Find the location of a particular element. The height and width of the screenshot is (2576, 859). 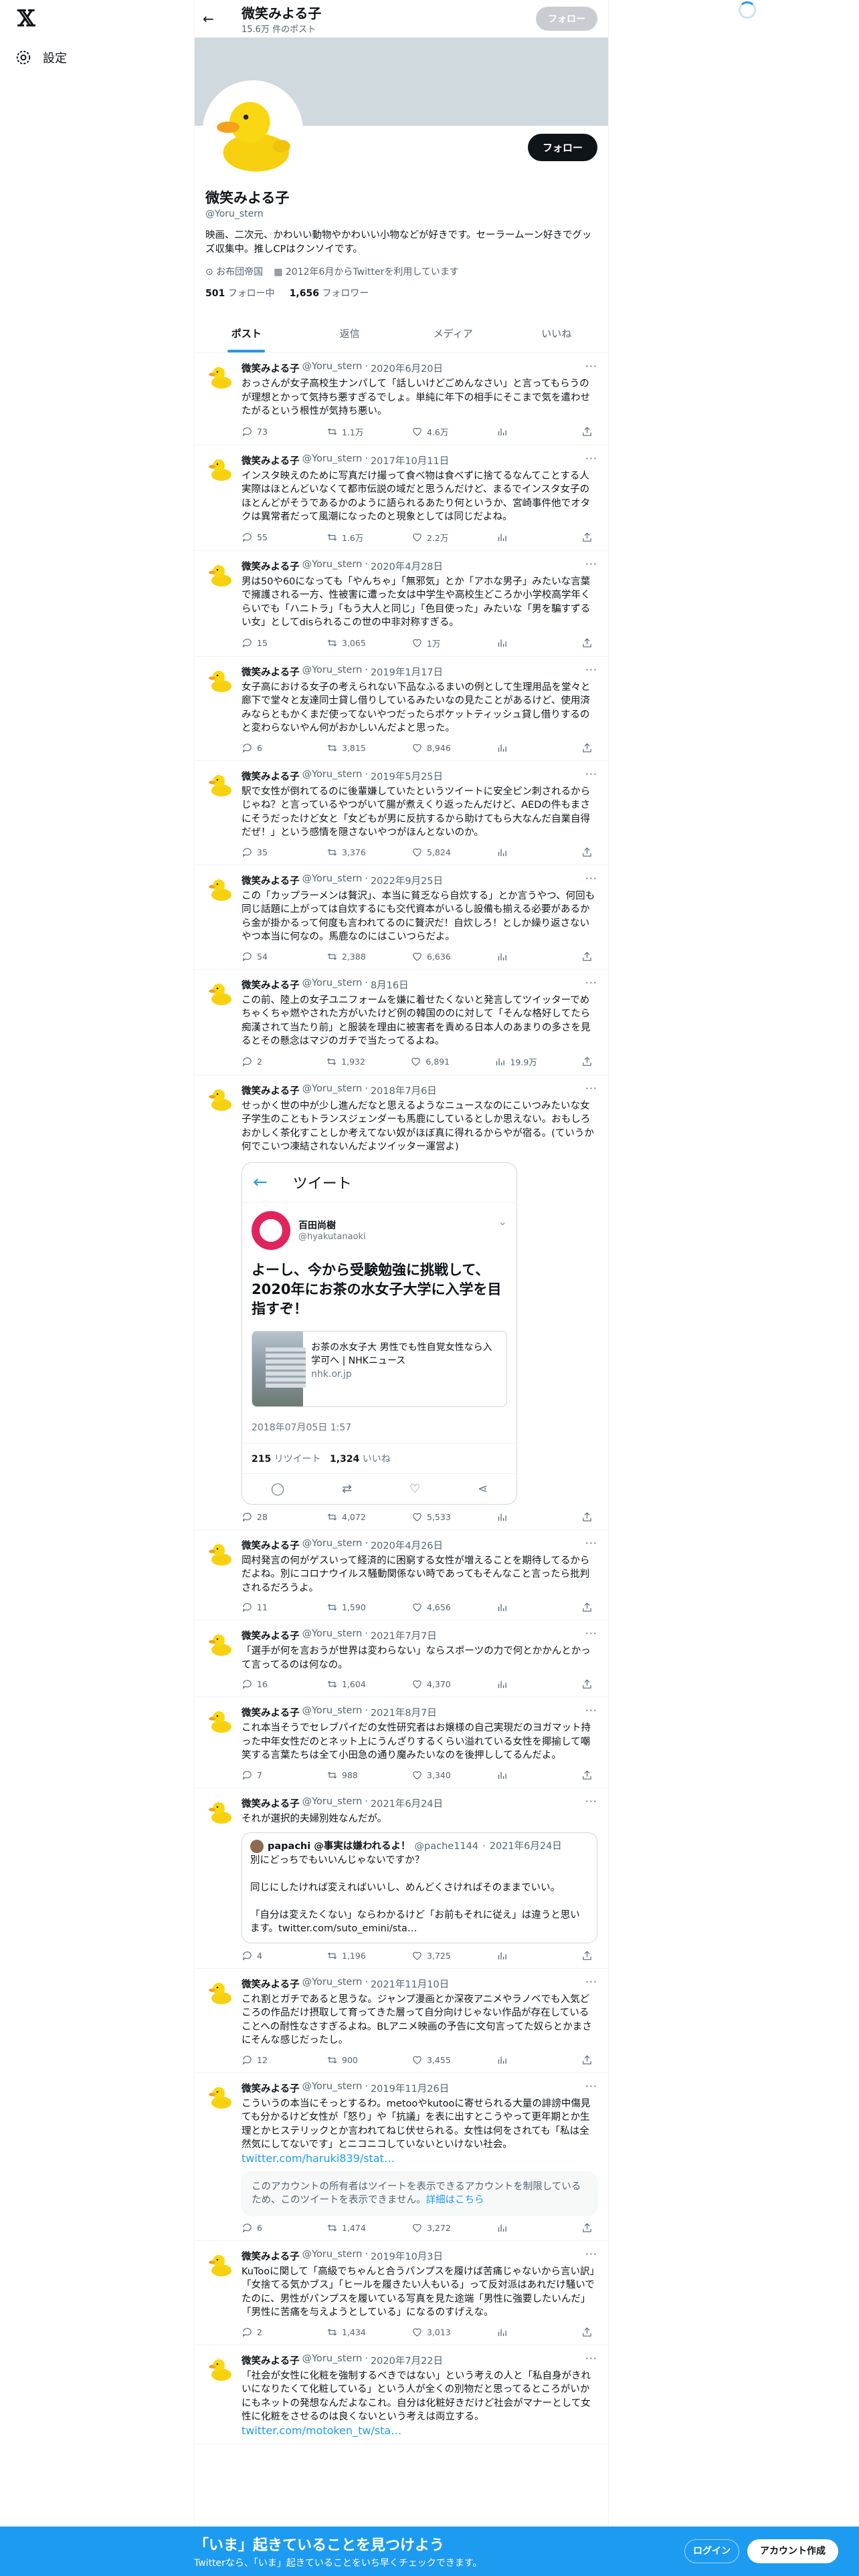

tweet-date: 2020年4月26日 is located at coordinates (407, 1545).